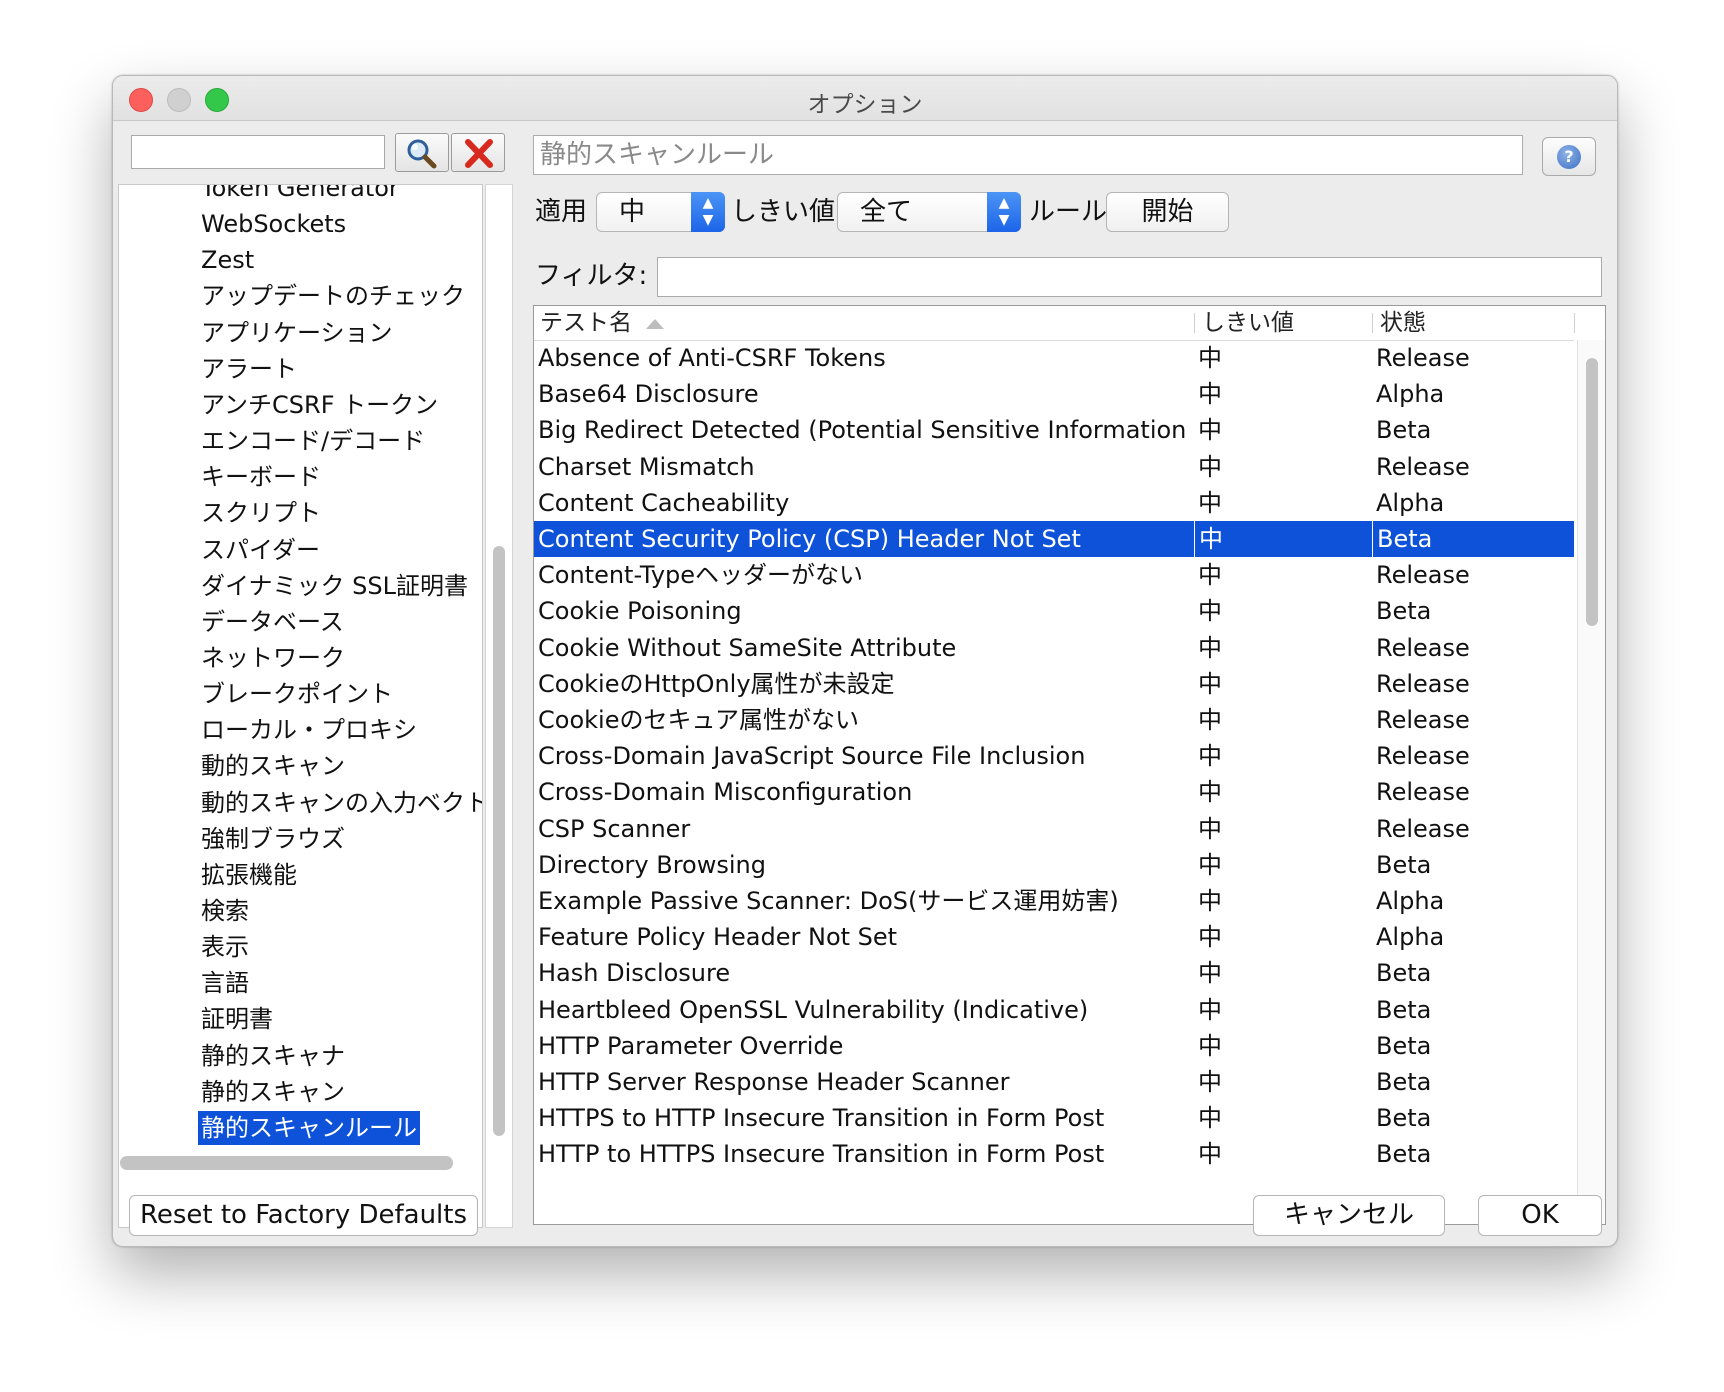 Image resolution: width=1724 pixels, height=1392 pixels. What do you see at coordinates (273, 766) in the screenshot?
I see `tree-item: 動的スキャン` at bounding box center [273, 766].